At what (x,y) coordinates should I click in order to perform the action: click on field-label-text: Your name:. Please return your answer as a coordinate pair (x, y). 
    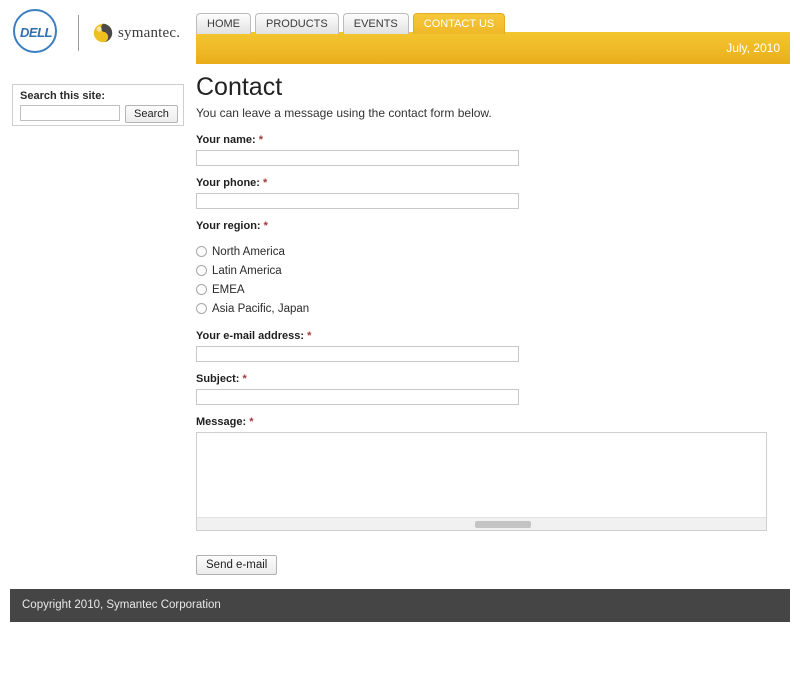
    Looking at the image, I should click on (226, 140).